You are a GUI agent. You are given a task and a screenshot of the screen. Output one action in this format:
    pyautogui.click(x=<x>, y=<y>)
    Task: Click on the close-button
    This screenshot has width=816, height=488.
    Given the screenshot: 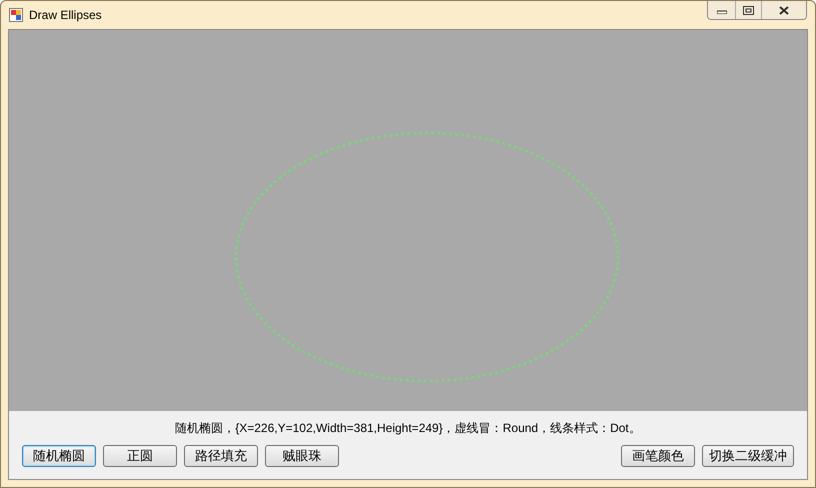 What is the action you would take?
    pyautogui.click(x=784, y=10)
    